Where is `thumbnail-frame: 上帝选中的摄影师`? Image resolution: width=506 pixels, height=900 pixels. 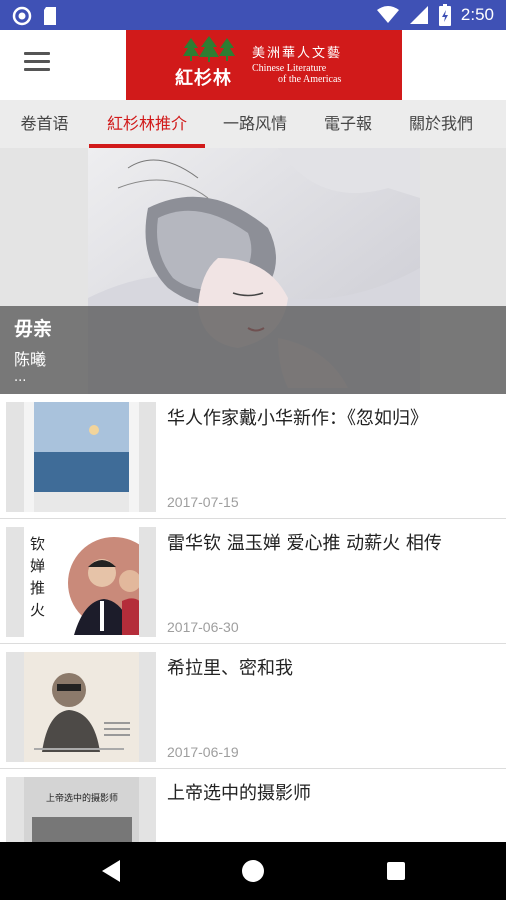
thumbnail-frame: 上帝选中的摄影师 is located at coordinates (81, 809).